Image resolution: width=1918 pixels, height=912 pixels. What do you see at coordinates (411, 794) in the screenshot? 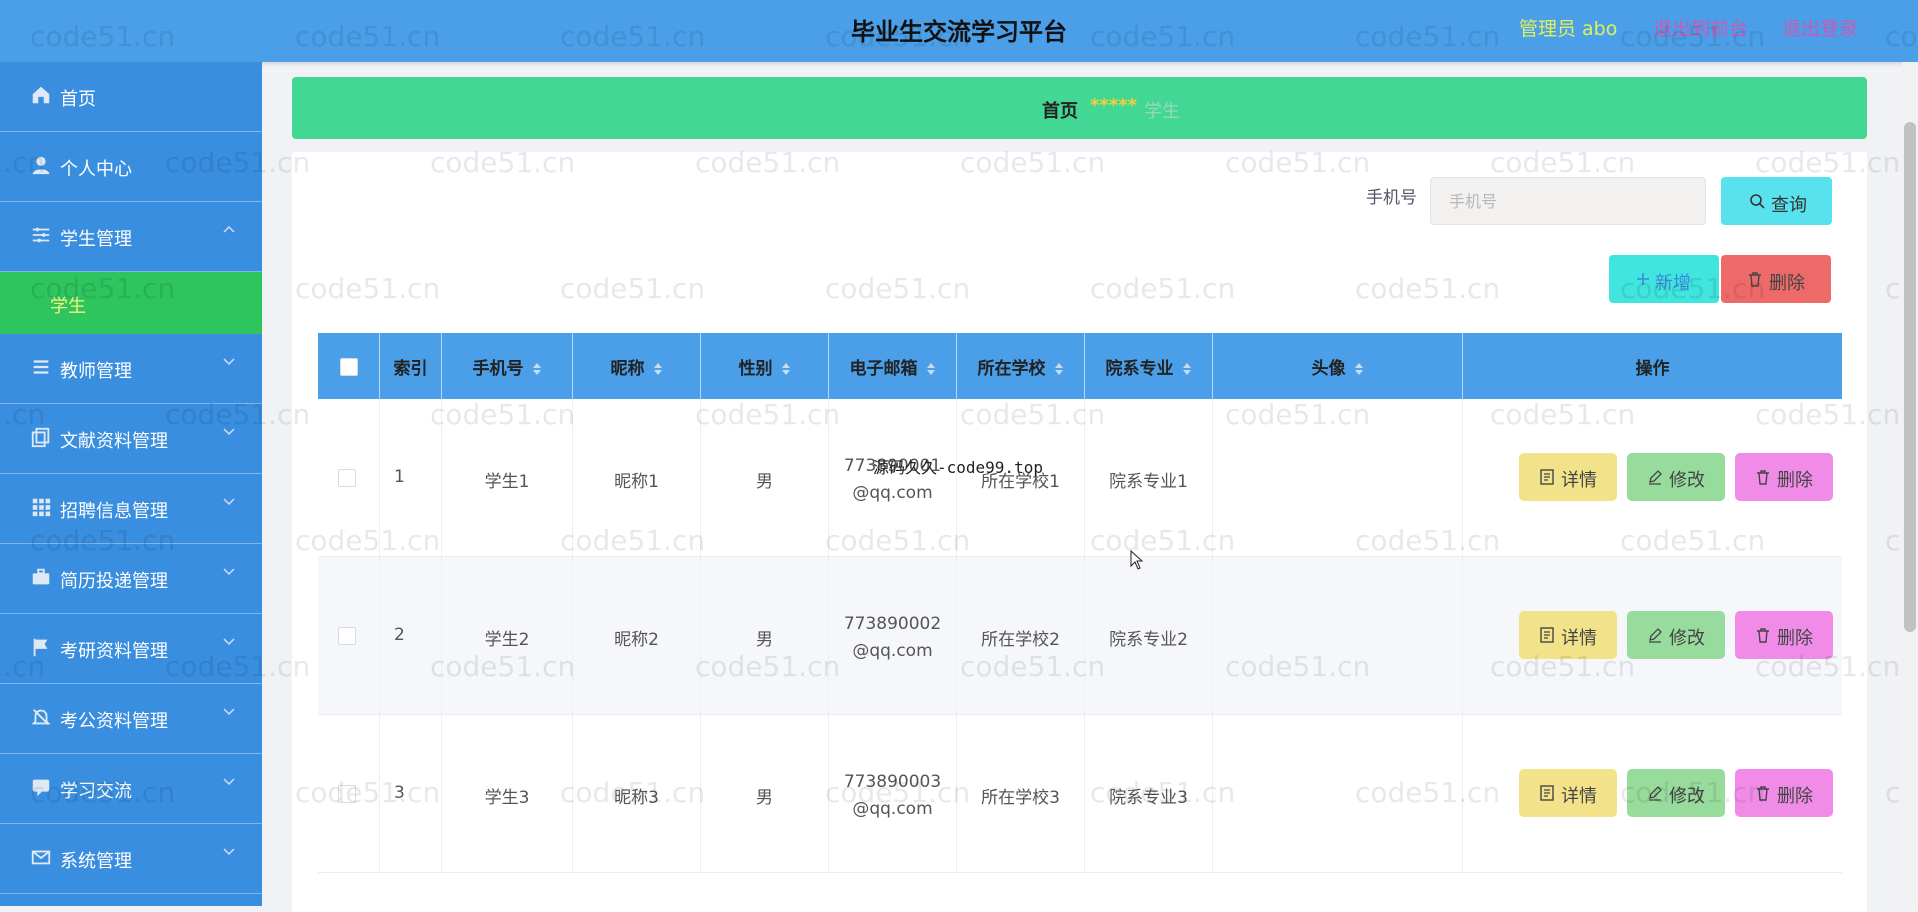
I see `cell-index: 3` at bounding box center [411, 794].